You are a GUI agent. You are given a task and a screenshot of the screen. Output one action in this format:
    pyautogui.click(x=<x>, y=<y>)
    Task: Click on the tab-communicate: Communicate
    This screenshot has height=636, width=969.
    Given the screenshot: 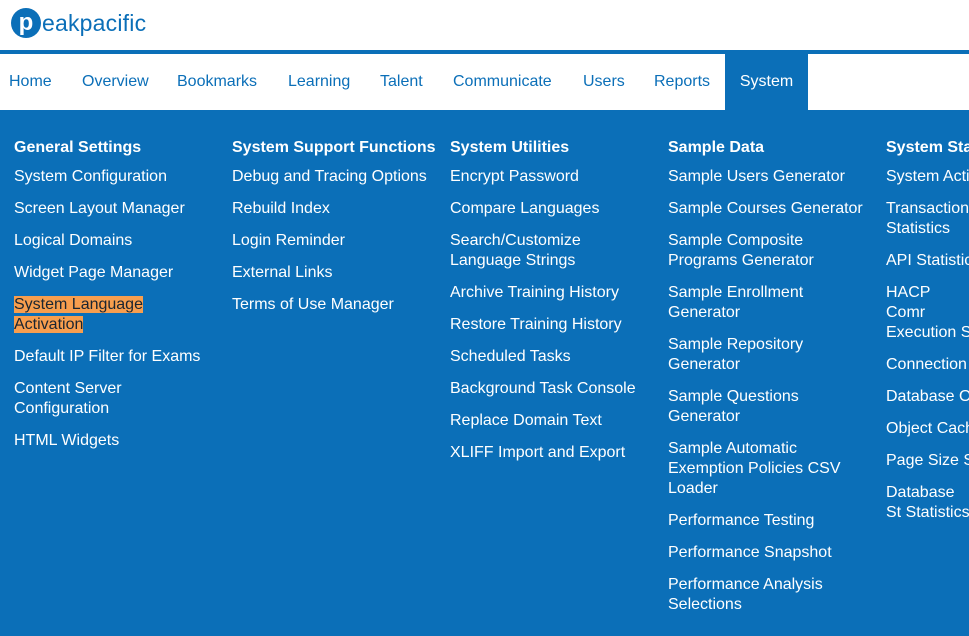 What is the action you would take?
    pyautogui.click(x=502, y=82)
    